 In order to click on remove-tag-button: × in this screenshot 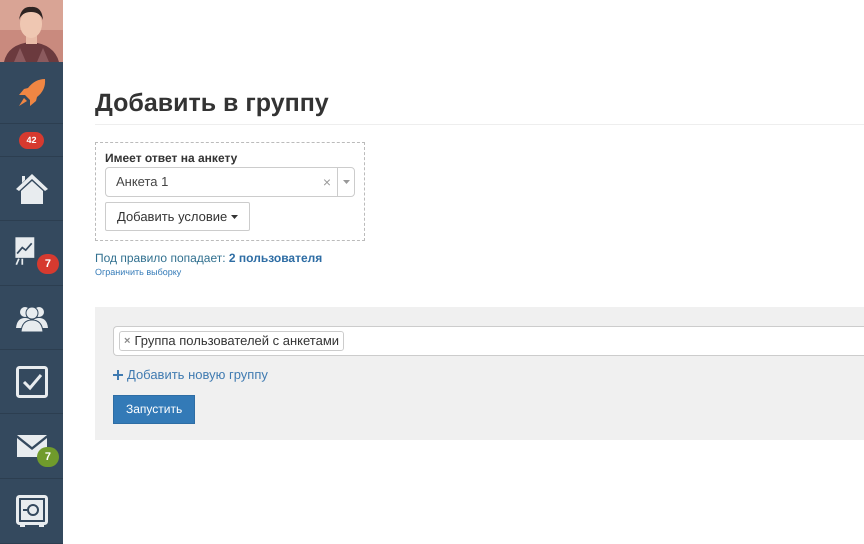, I will do `click(127, 341)`.